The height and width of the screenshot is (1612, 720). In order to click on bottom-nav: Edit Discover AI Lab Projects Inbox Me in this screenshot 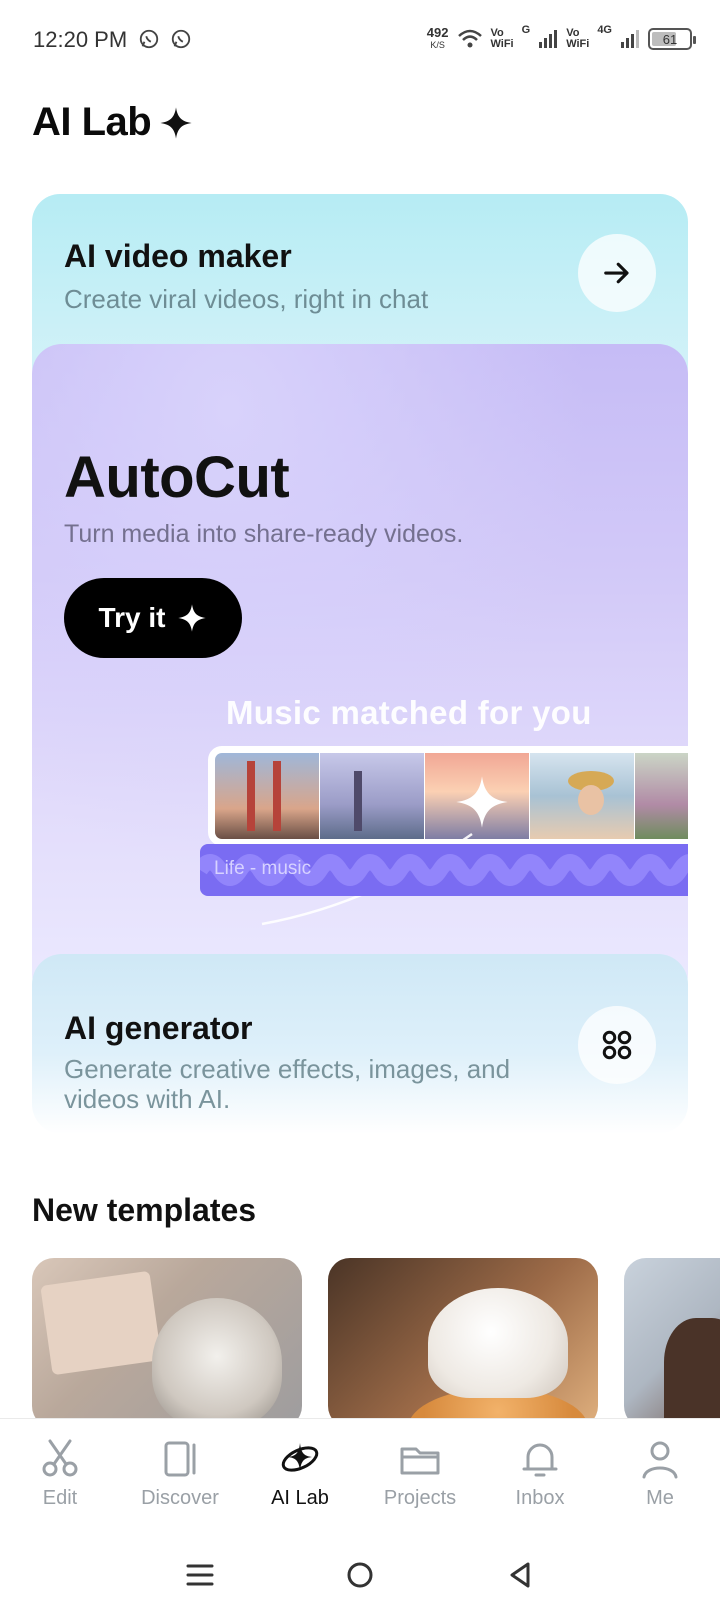, I will do `click(360, 1478)`.